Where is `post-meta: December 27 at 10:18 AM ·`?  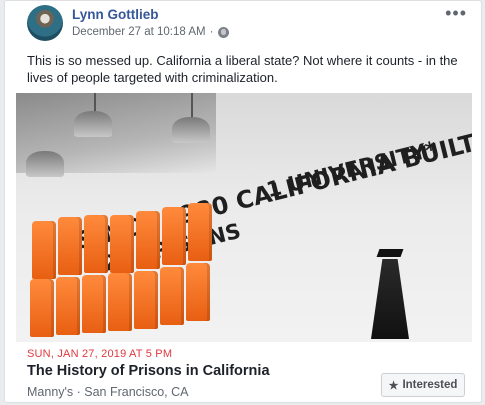 post-meta: December 27 at 10:18 AM · is located at coordinates (151, 32).